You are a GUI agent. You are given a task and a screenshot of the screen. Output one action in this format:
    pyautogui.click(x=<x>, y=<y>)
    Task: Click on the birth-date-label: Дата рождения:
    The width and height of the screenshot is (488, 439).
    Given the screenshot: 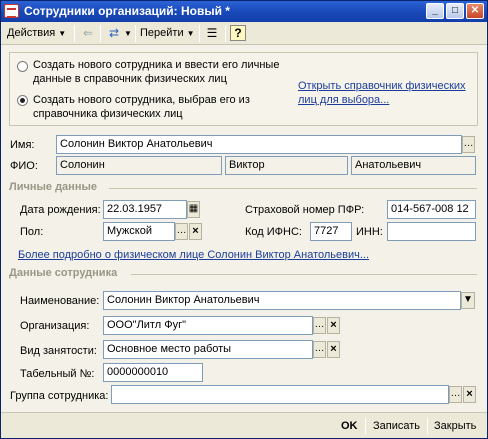 What is the action you would take?
    pyautogui.click(x=60, y=210)
    